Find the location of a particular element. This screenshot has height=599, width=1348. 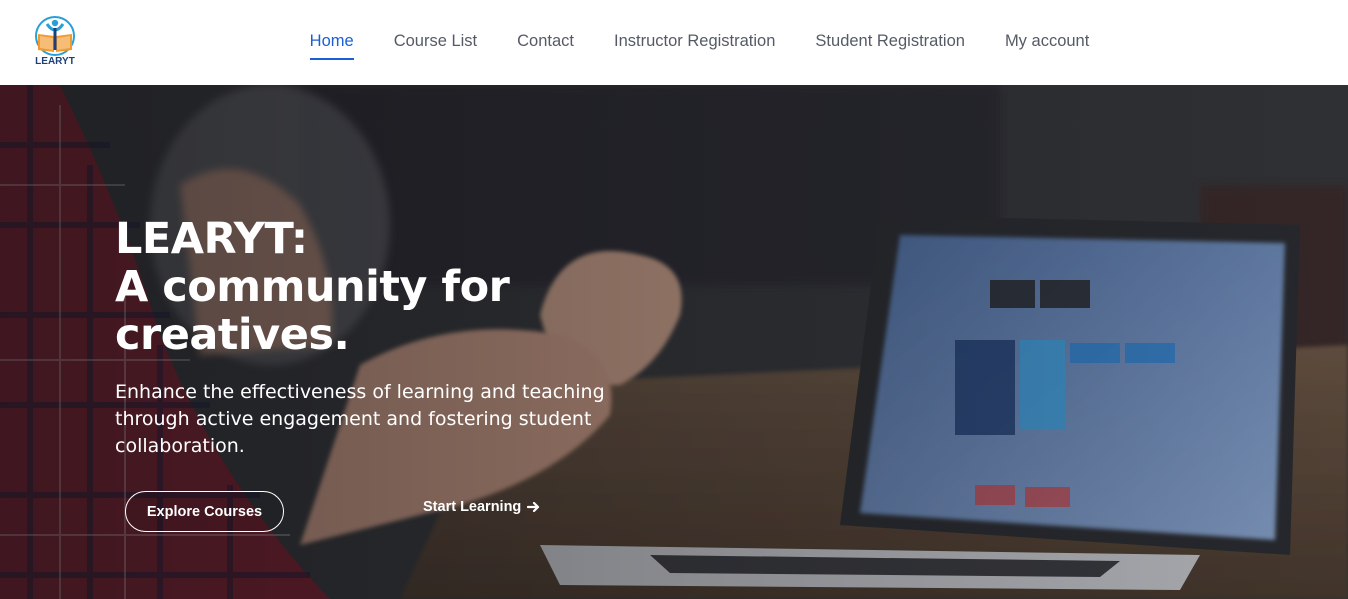

nav-item-instructor-registration: Instructor Registration is located at coordinates (694, 41).